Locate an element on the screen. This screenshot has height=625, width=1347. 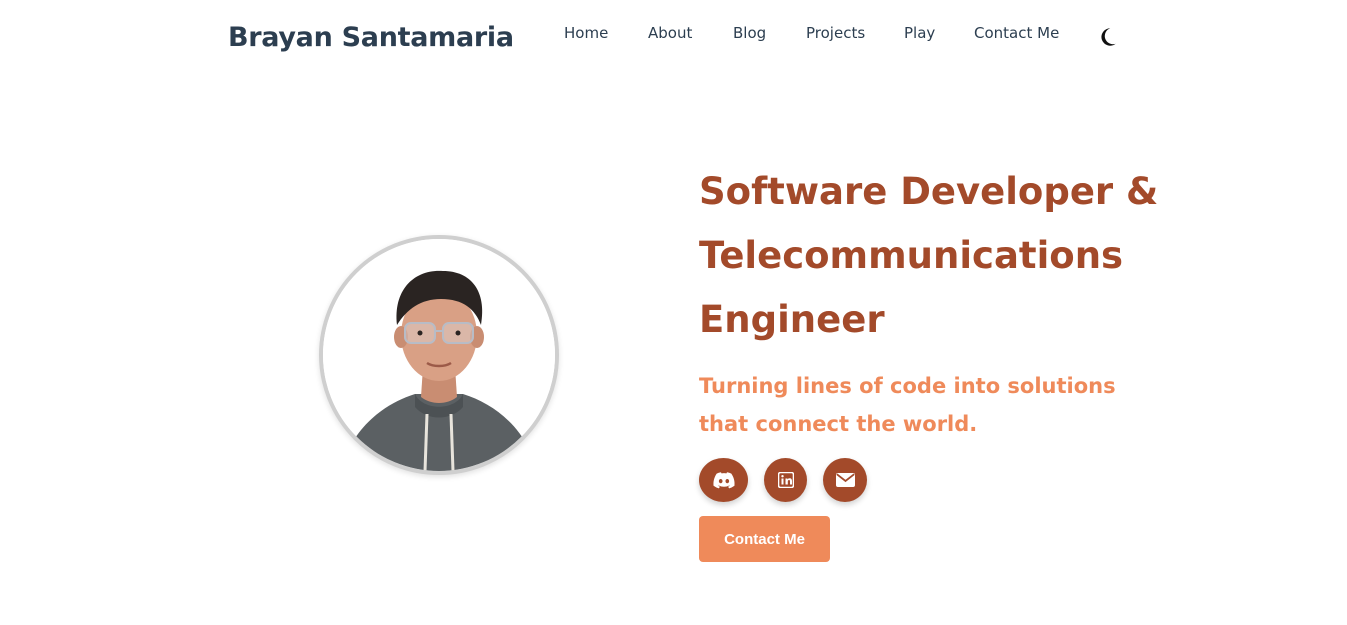
envelope-icon is located at coordinates (845, 480).